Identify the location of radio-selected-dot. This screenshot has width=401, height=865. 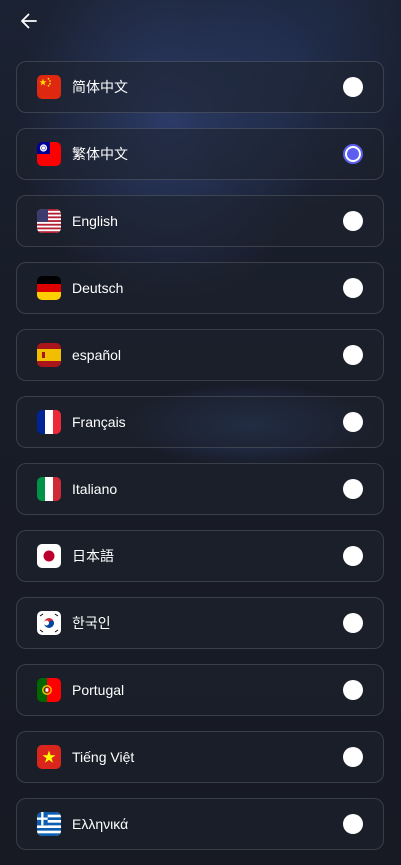
(353, 154).